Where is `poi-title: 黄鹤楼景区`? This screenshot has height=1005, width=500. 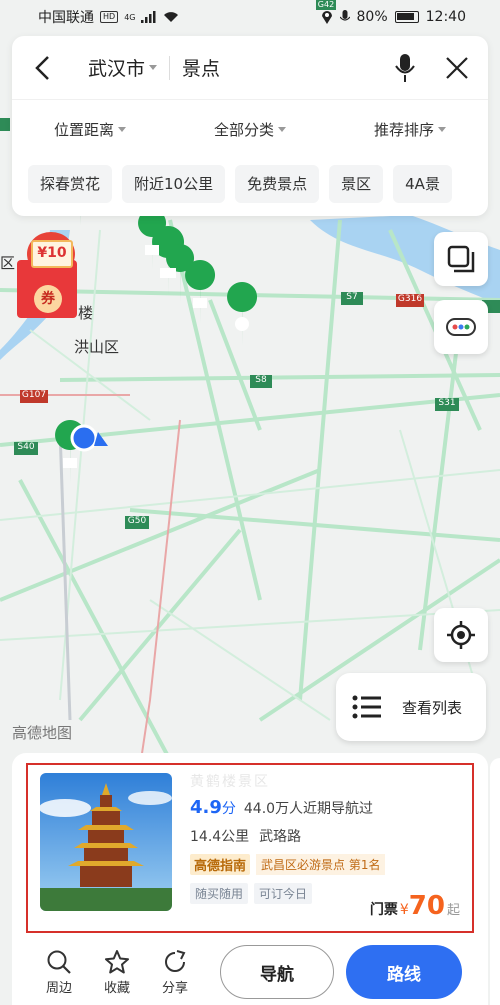
poi-title: 黄鹤楼景区 is located at coordinates (230, 782).